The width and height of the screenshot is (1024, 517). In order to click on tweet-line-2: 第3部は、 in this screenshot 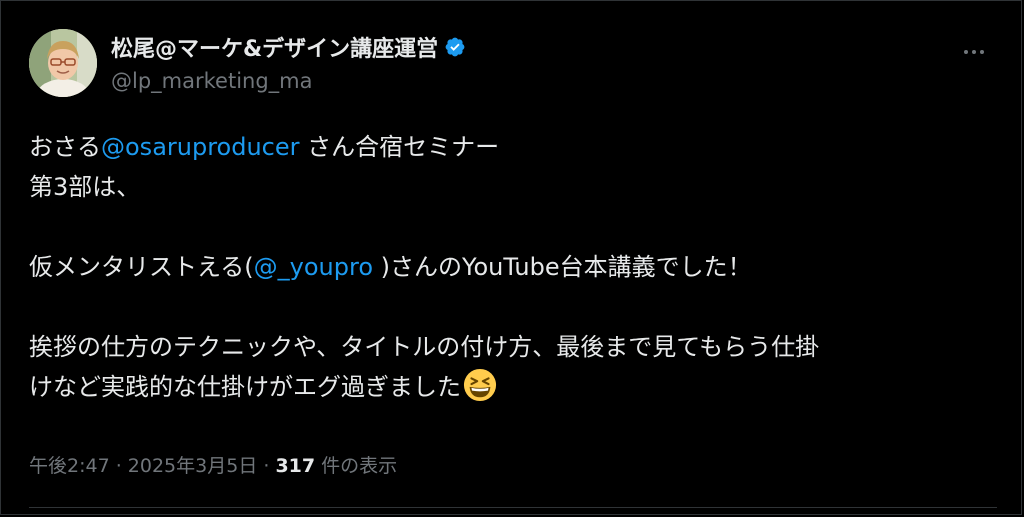, I will do `click(85, 187)`.